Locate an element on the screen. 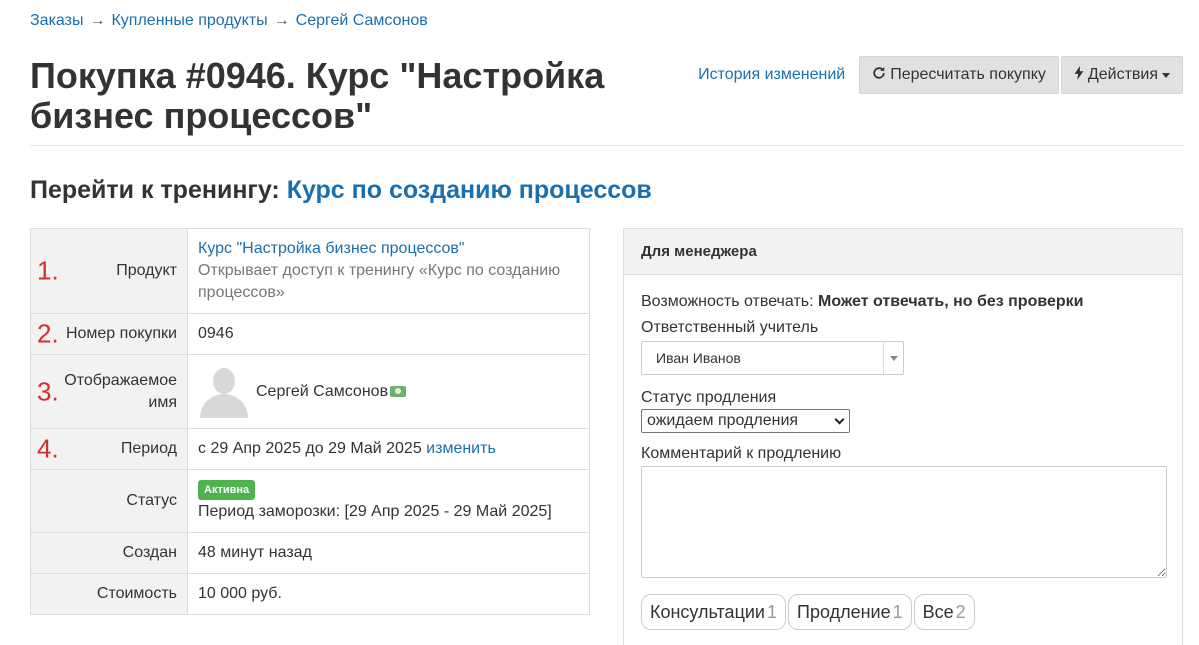 This screenshot has width=1199, height=645. history-link: История изменений is located at coordinates (771, 75).